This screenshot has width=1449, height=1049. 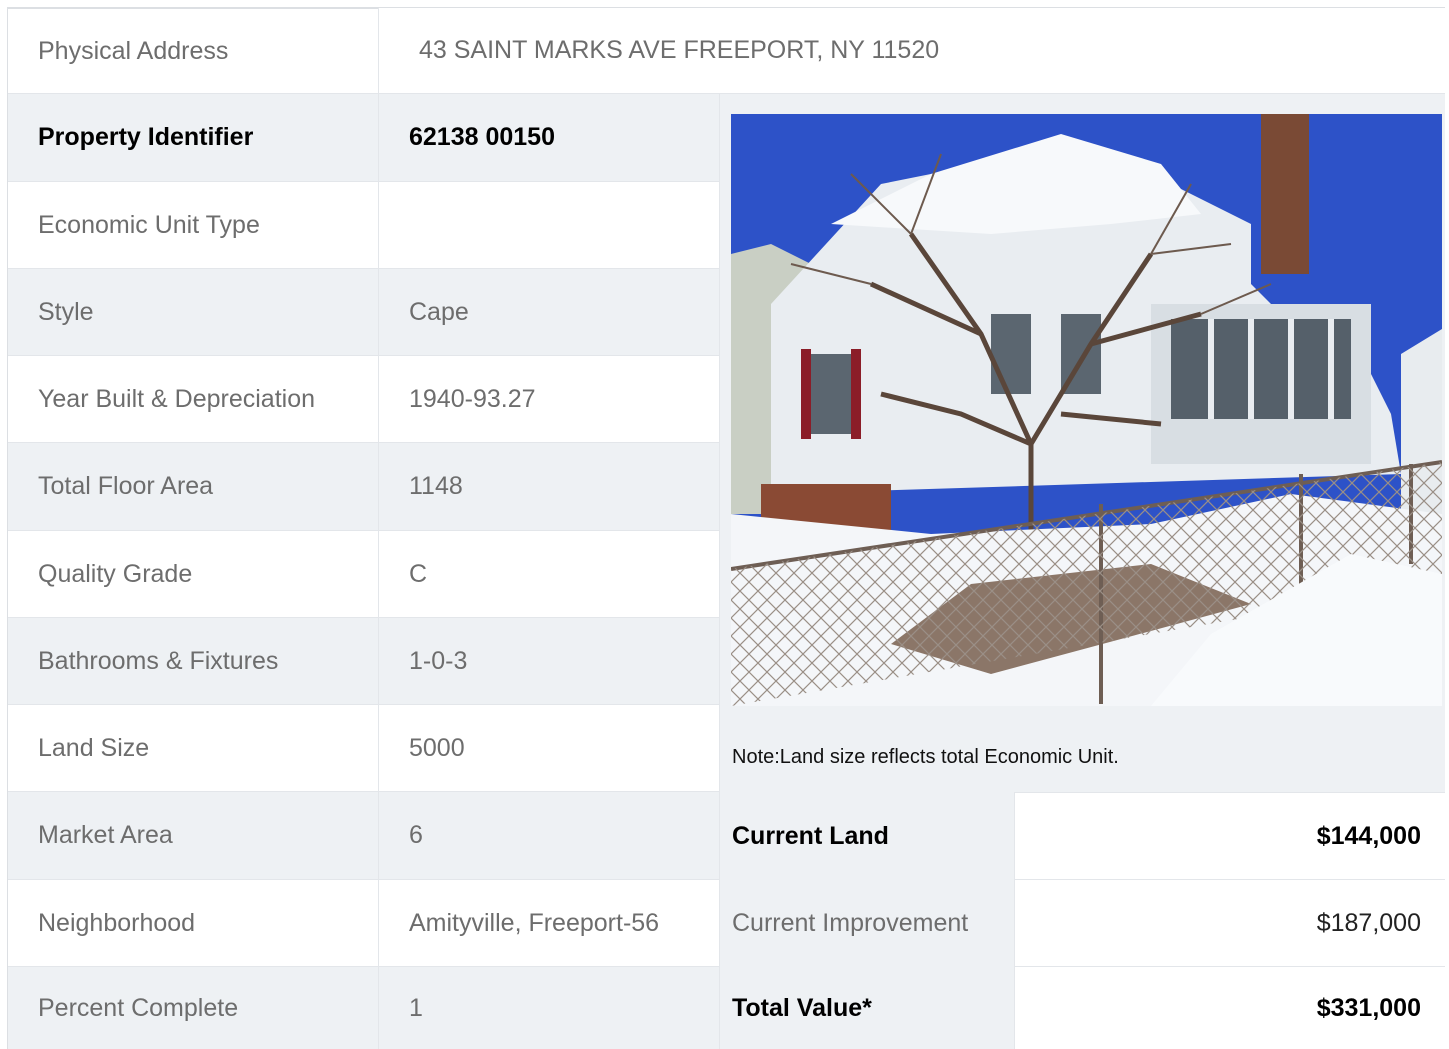 I want to click on address-value: 43 SAINT MARKS AVE FREEPORT, NY 11520, so click(x=679, y=50).